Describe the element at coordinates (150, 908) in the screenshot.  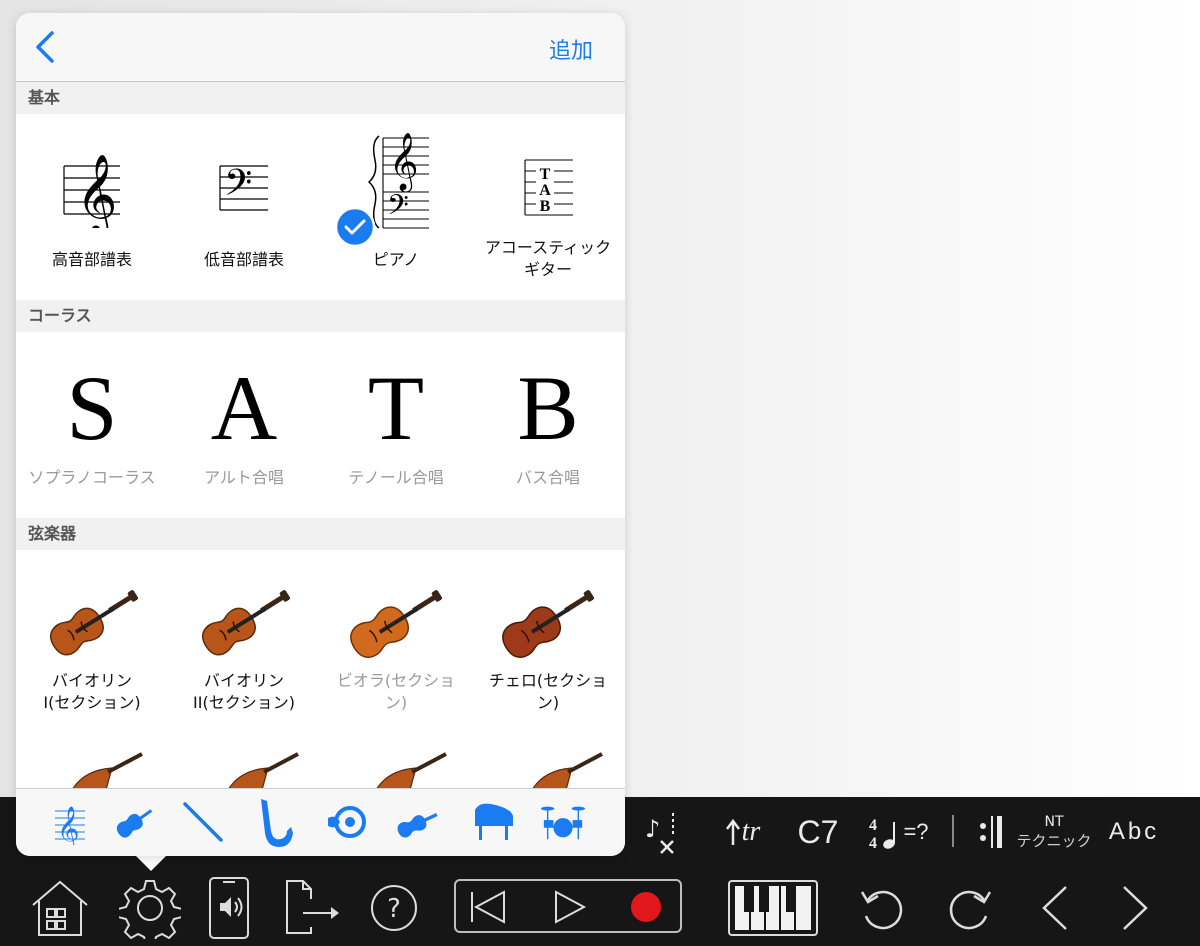
I see `settings-gear-icon` at that location.